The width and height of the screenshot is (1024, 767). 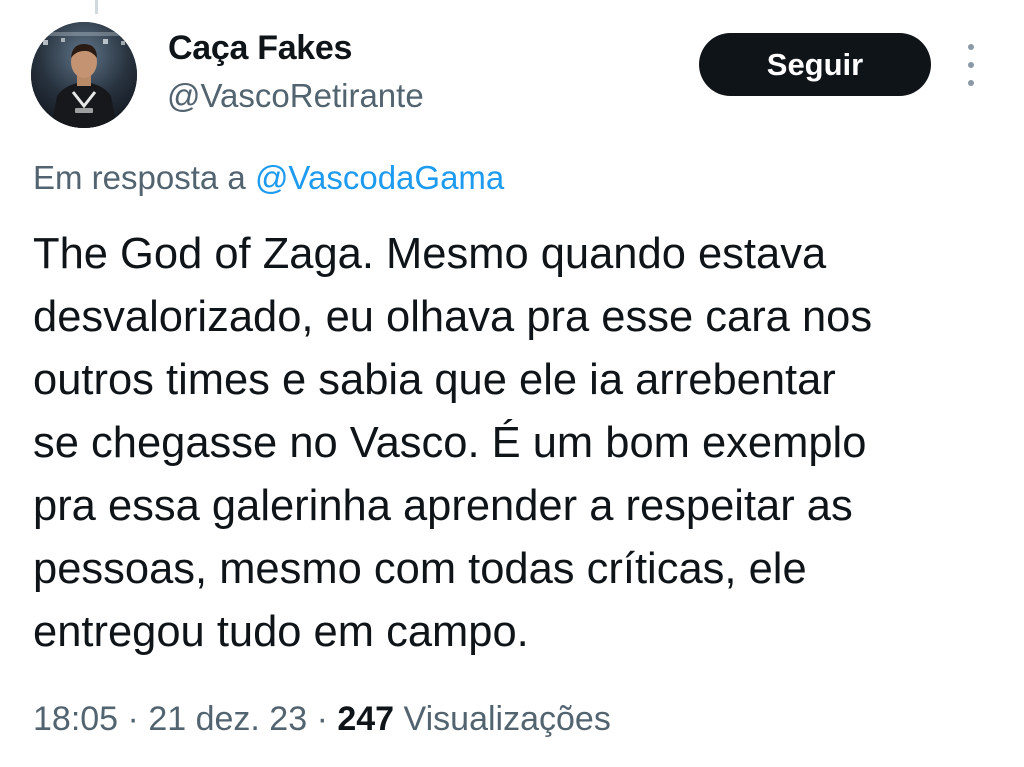 What do you see at coordinates (815, 64) in the screenshot?
I see `follow-button: Seguir` at bounding box center [815, 64].